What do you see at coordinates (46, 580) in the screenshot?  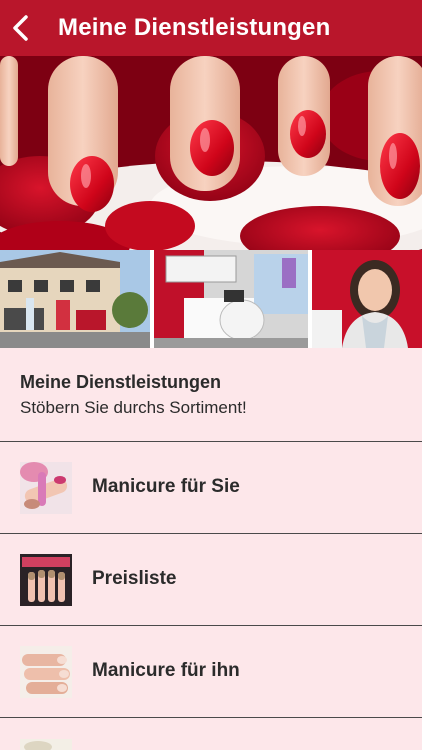 I see `price-list-photo-icon` at bounding box center [46, 580].